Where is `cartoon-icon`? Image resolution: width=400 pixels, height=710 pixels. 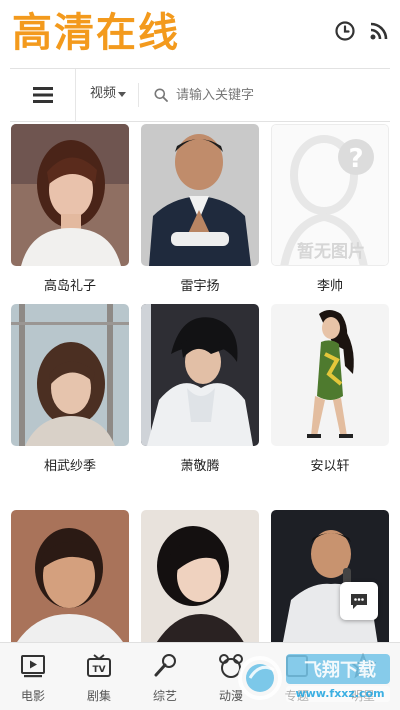 cartoon-icon is located at coordinates (231, 666).